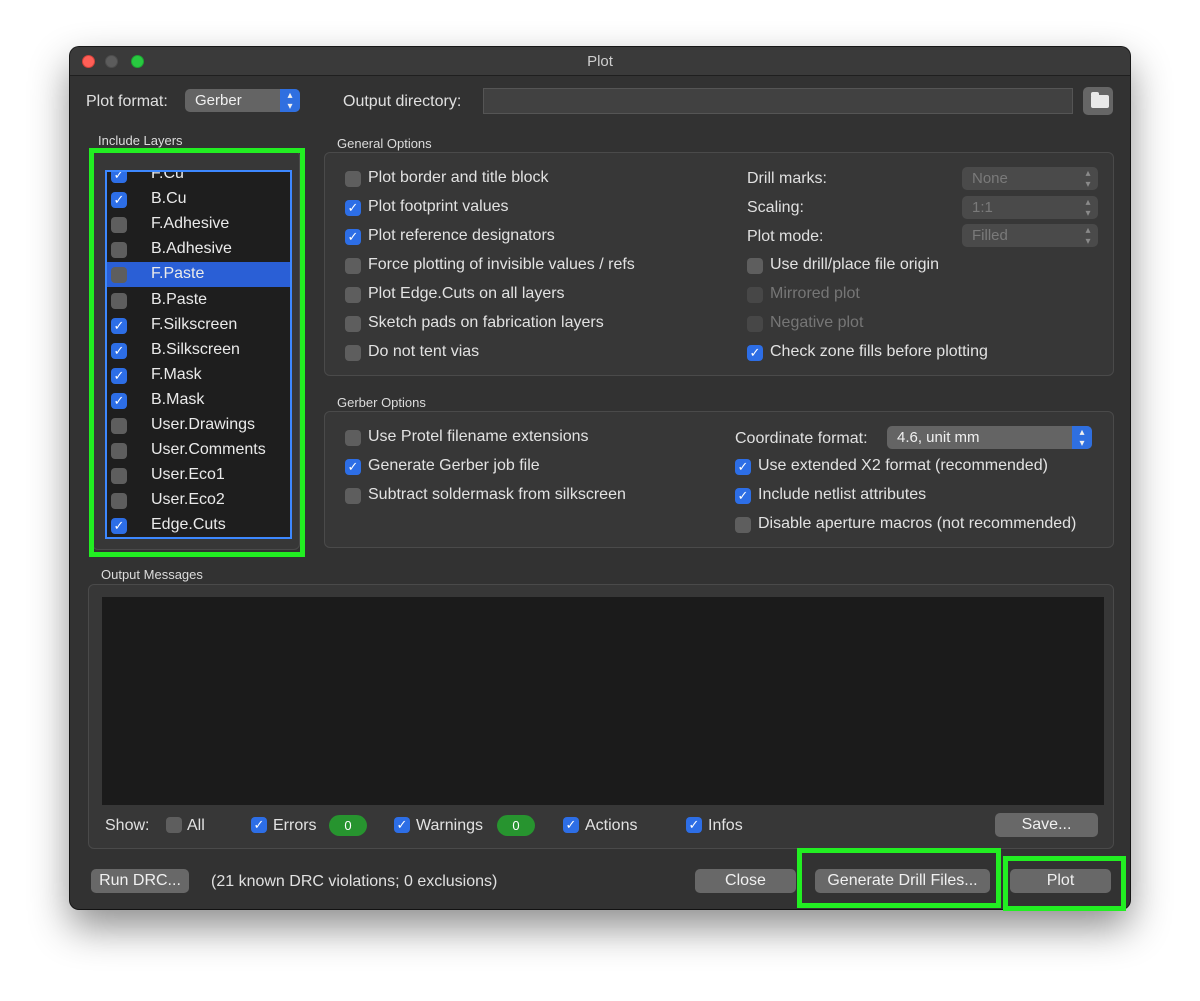 This screenshot has height=1001, width=1200. Describe the element at coordinates (694, 825) in the screenshot. I see `filter-infos-checkbox: ✓` at that location.